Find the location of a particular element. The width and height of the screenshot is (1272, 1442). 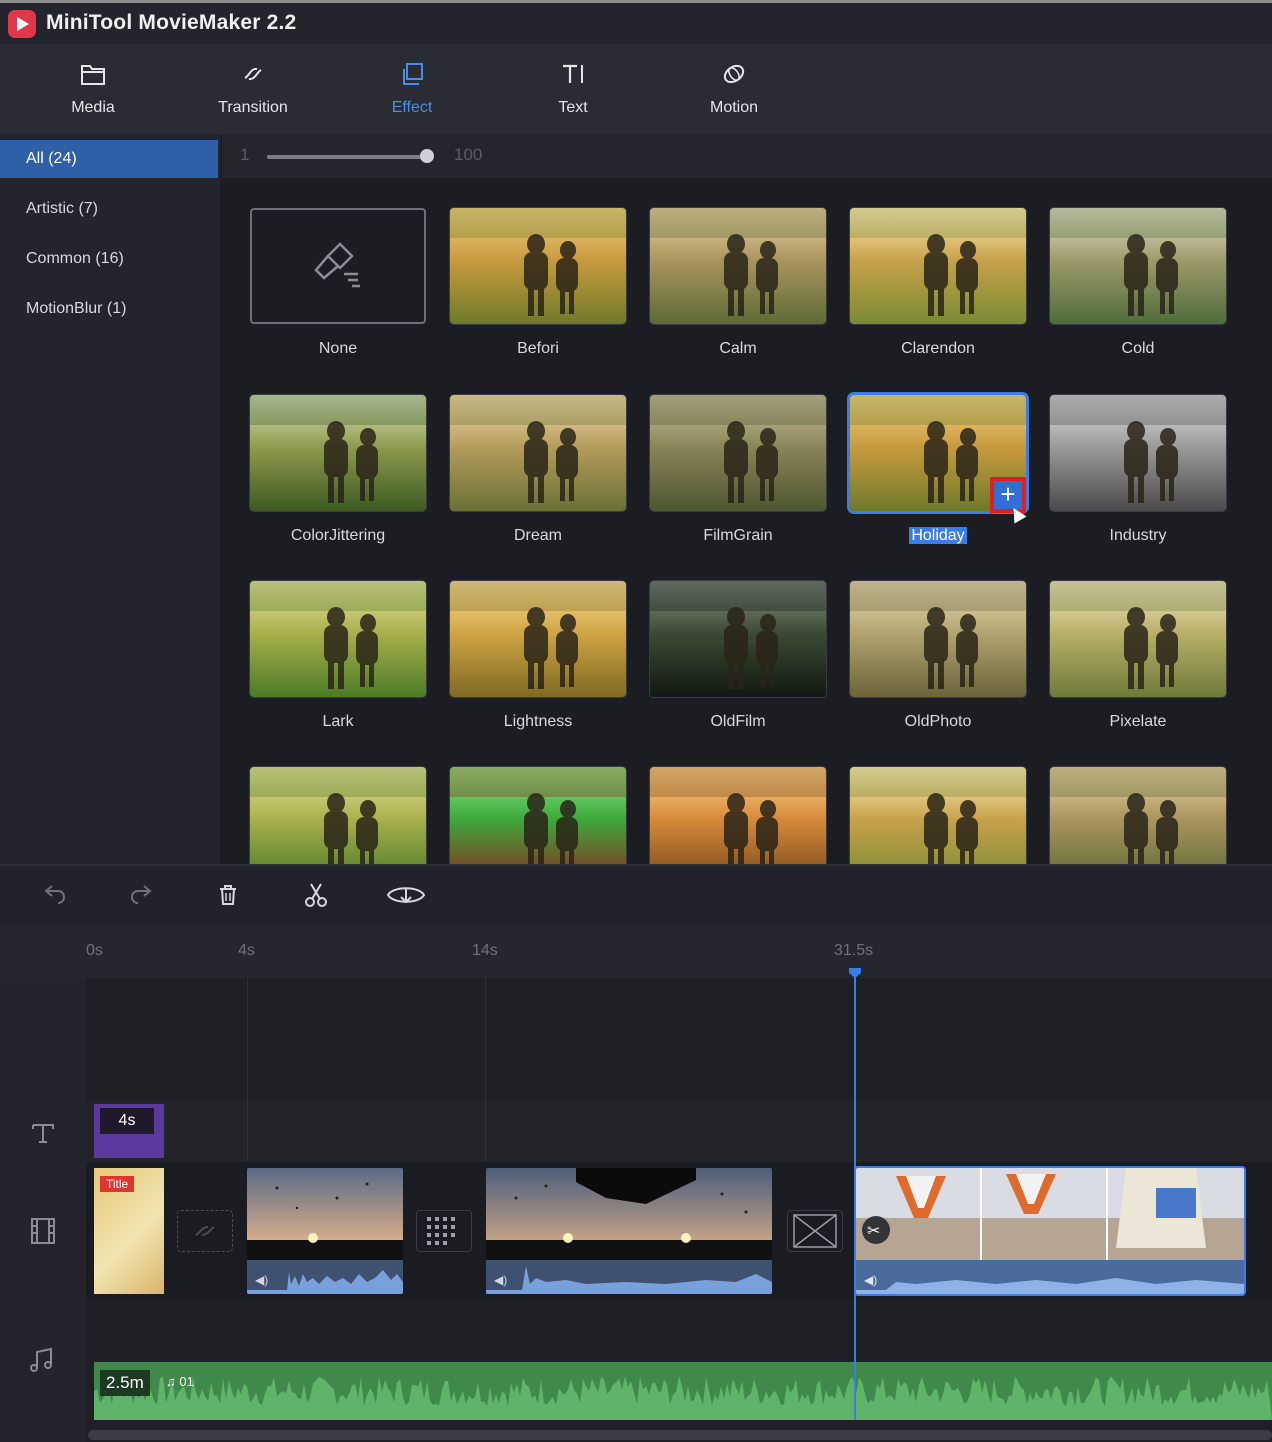

effect-tile-calm is located at coordinates (738, 266).